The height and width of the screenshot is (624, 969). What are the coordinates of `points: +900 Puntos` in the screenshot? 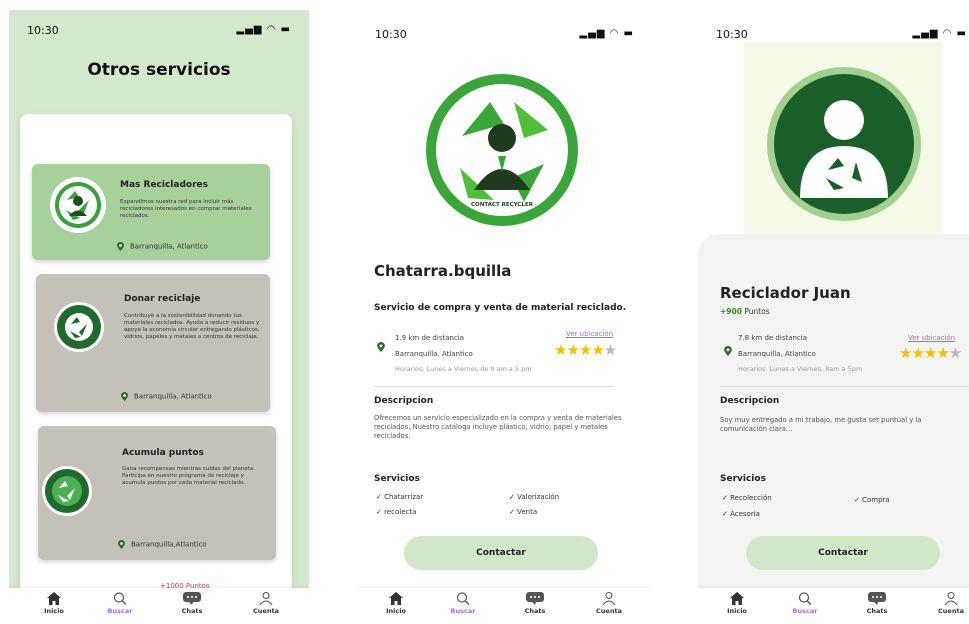 It's located at (745, 311).